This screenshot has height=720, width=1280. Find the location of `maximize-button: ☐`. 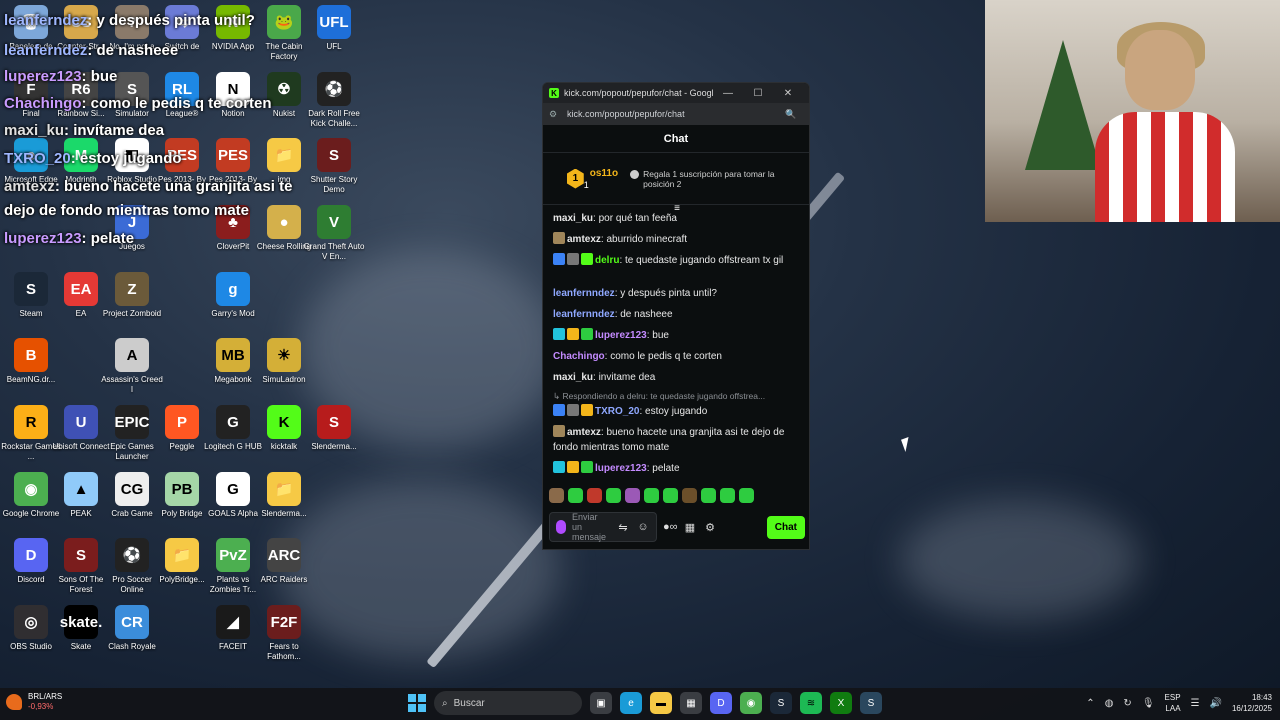

maximize-button: ☐ is located at coordinates (758, 93).